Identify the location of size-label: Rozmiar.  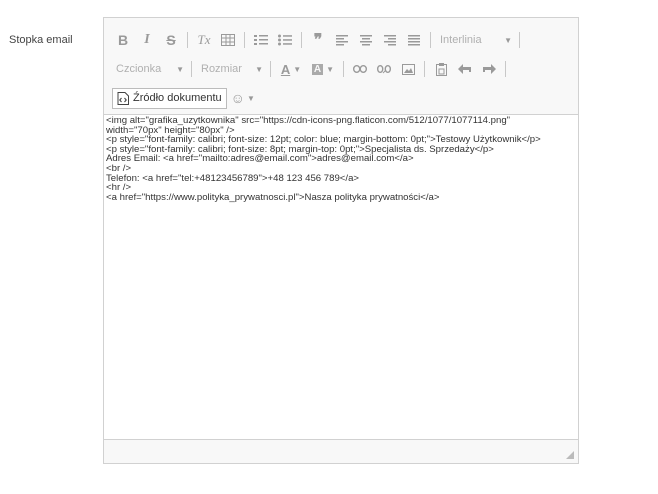
(221, 69).